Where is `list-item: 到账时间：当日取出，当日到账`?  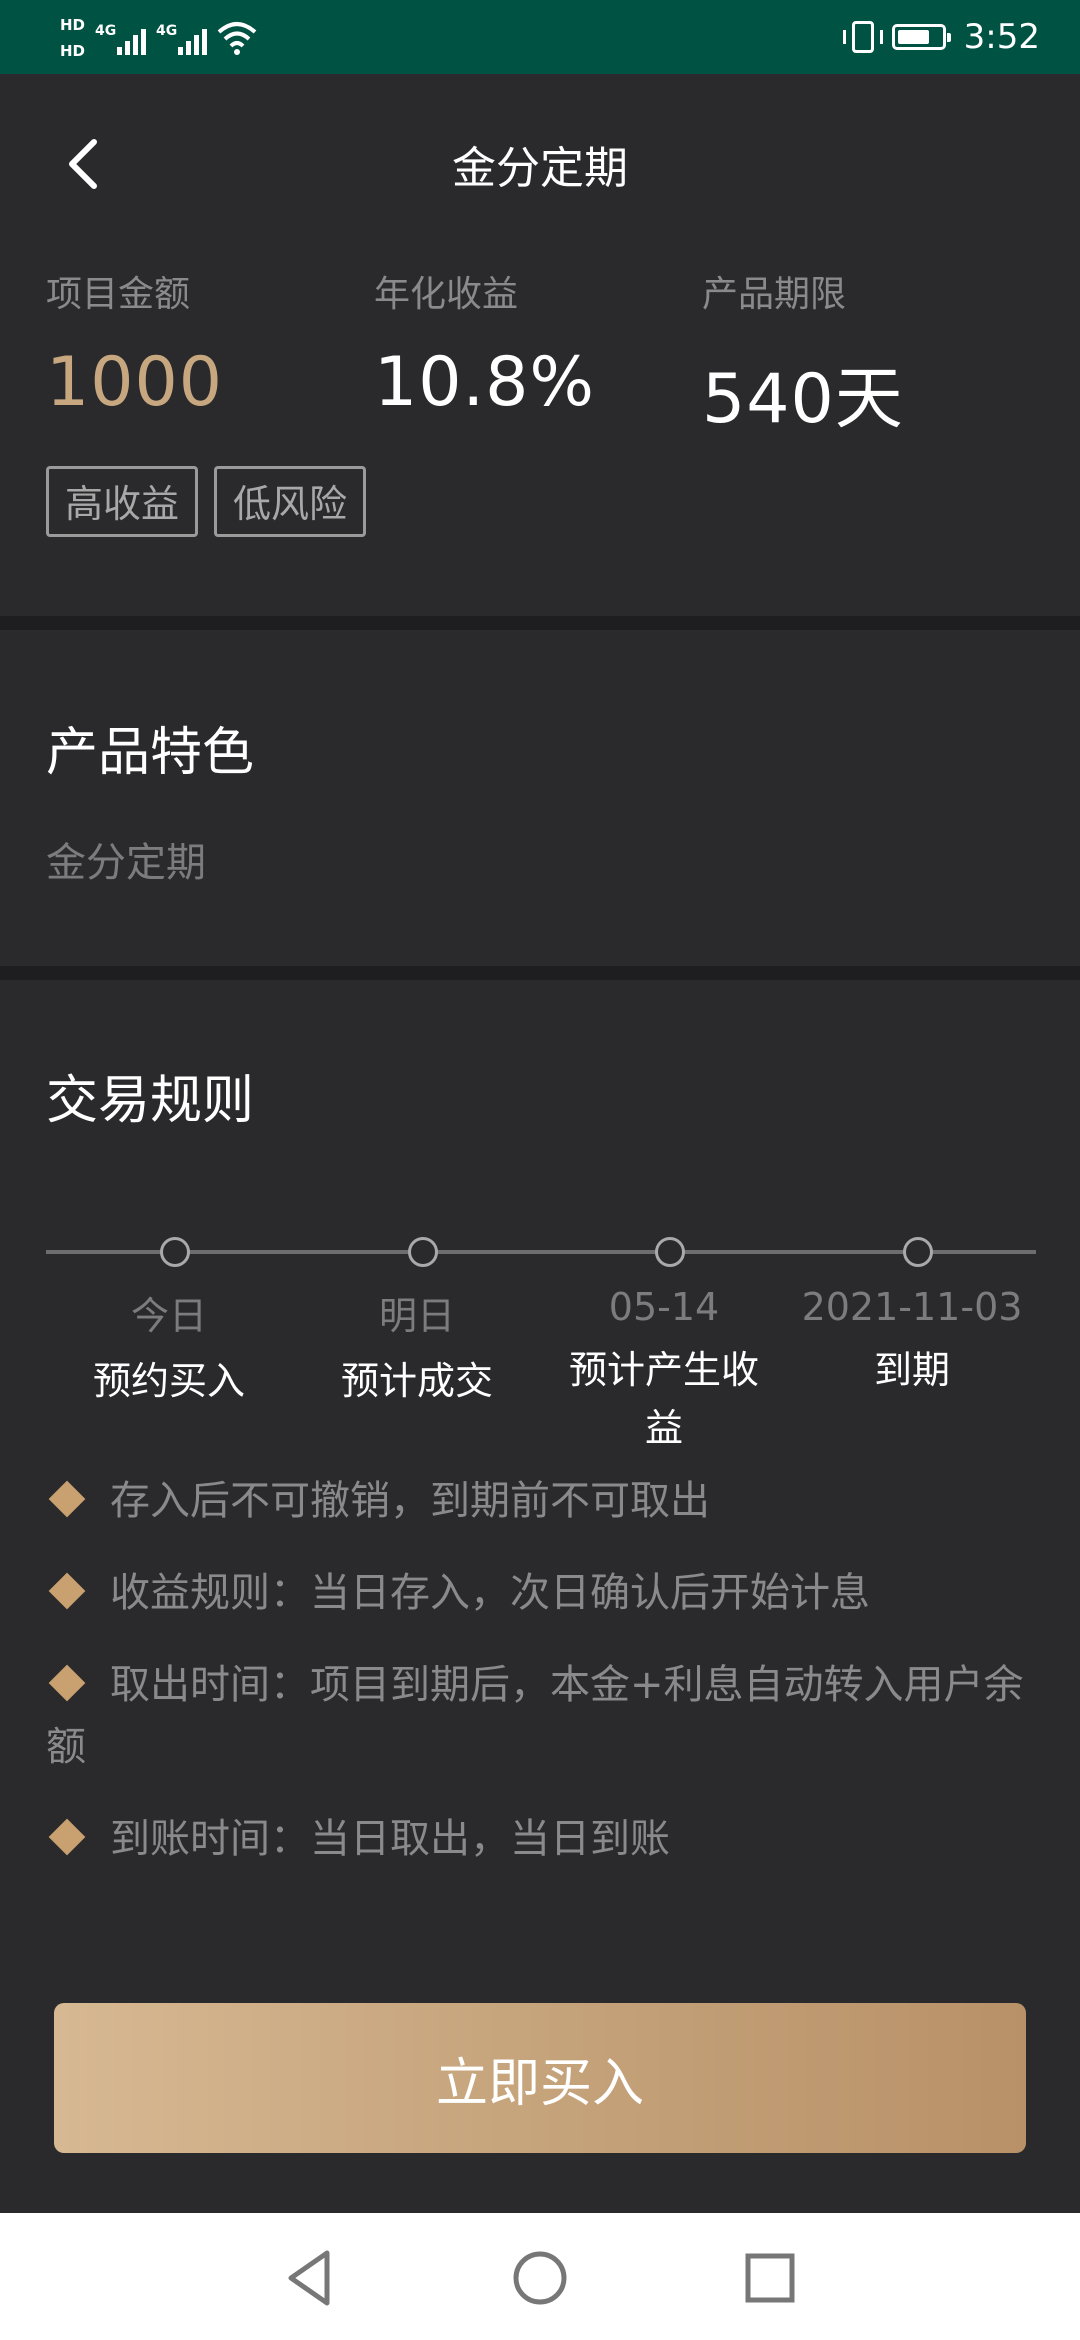
list-item: 到账时间：当日取出，当日到账 is located at coordinates (541, 1839).